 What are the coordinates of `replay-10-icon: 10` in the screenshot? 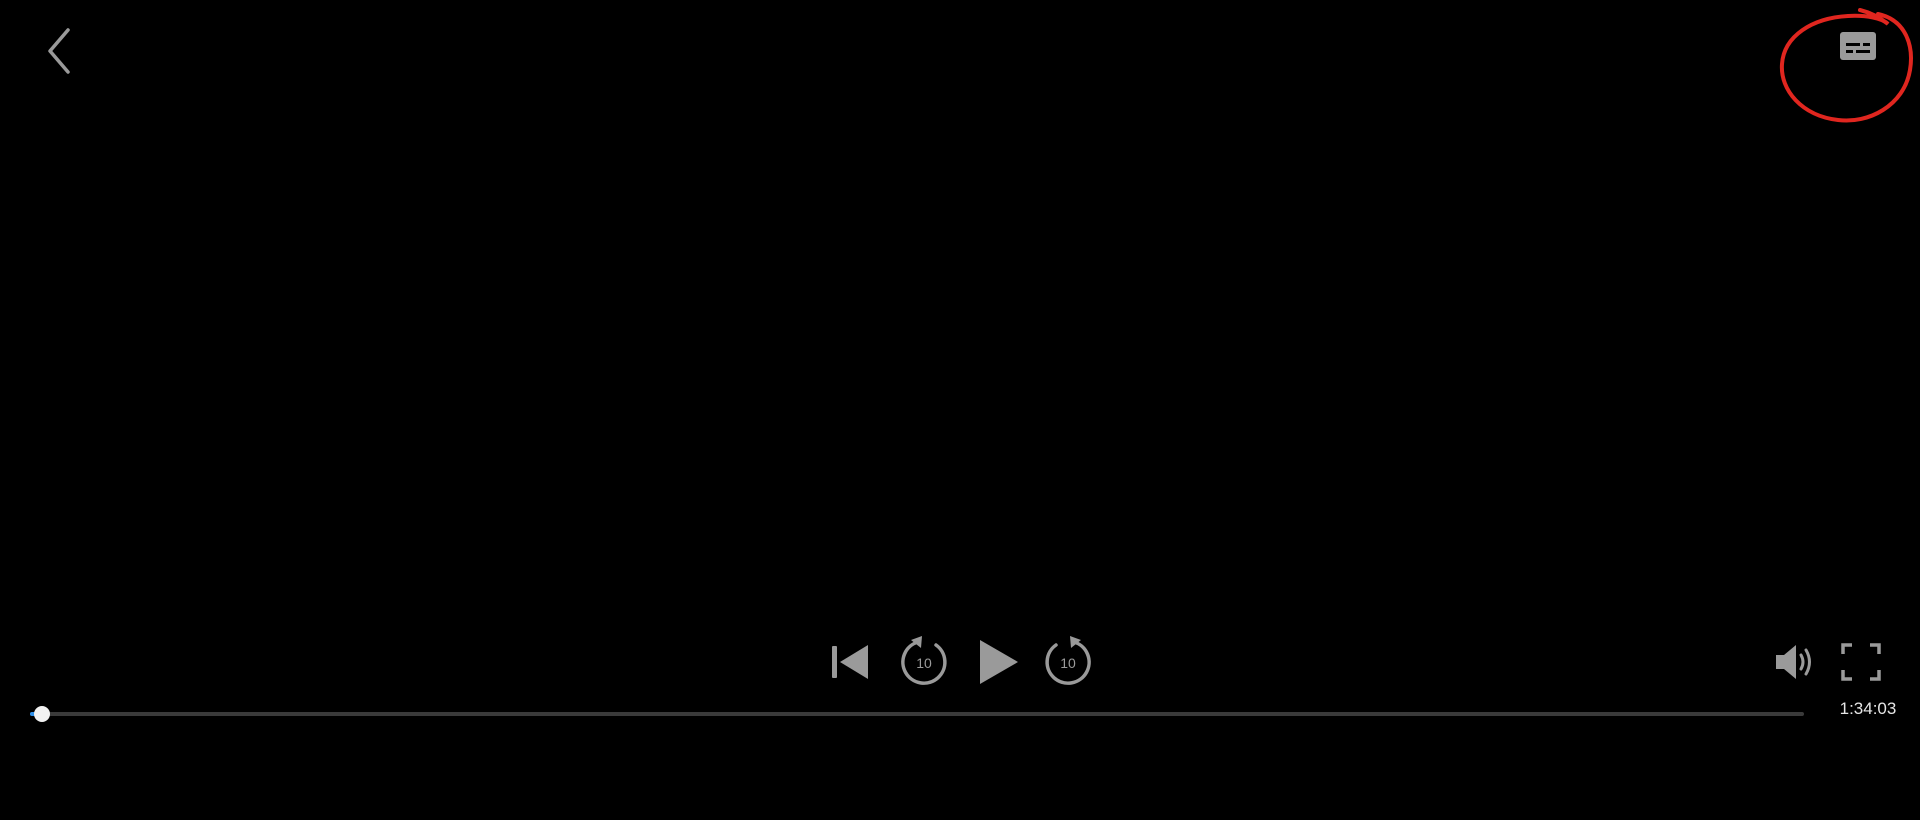 It's located at (924, 660).